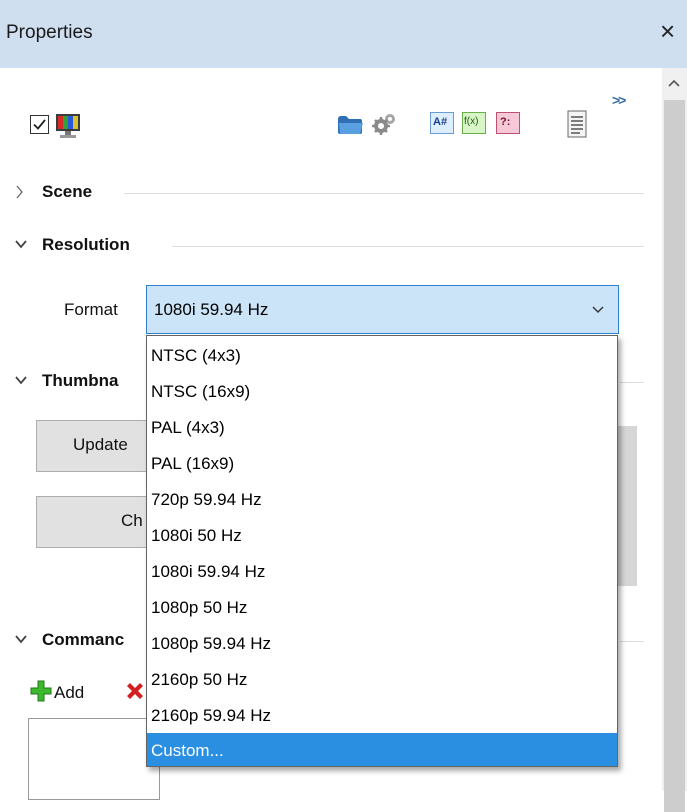  I want to click on fx-icon-label: f(x), so click(471, 121).